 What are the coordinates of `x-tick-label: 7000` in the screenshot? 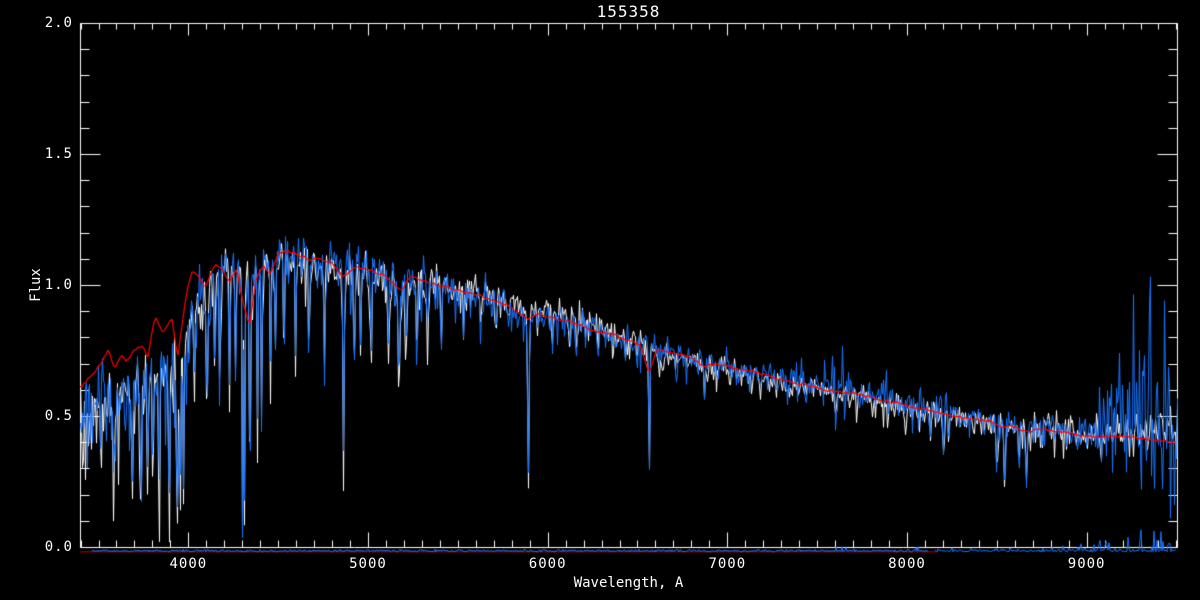 It's located at (727, 564).